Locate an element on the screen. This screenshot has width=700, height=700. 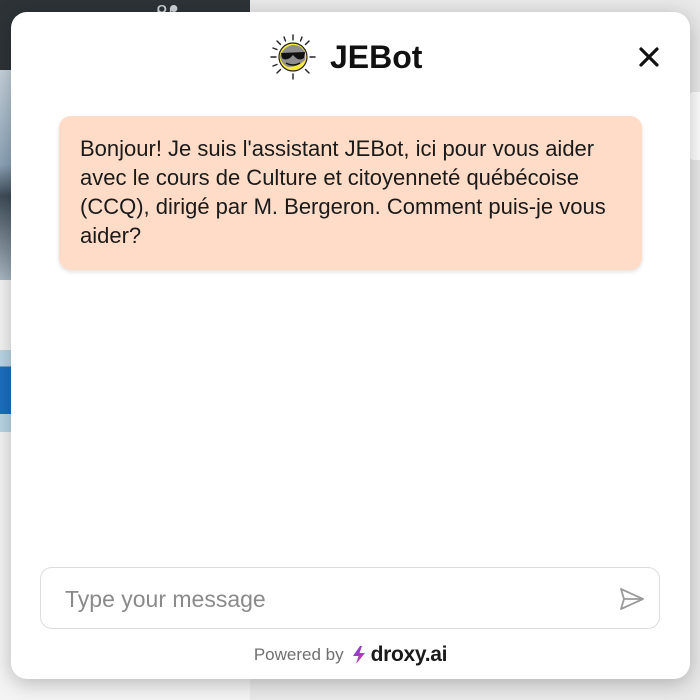
sun-with-sunglasses-icon is located at coordinates (293, 57).